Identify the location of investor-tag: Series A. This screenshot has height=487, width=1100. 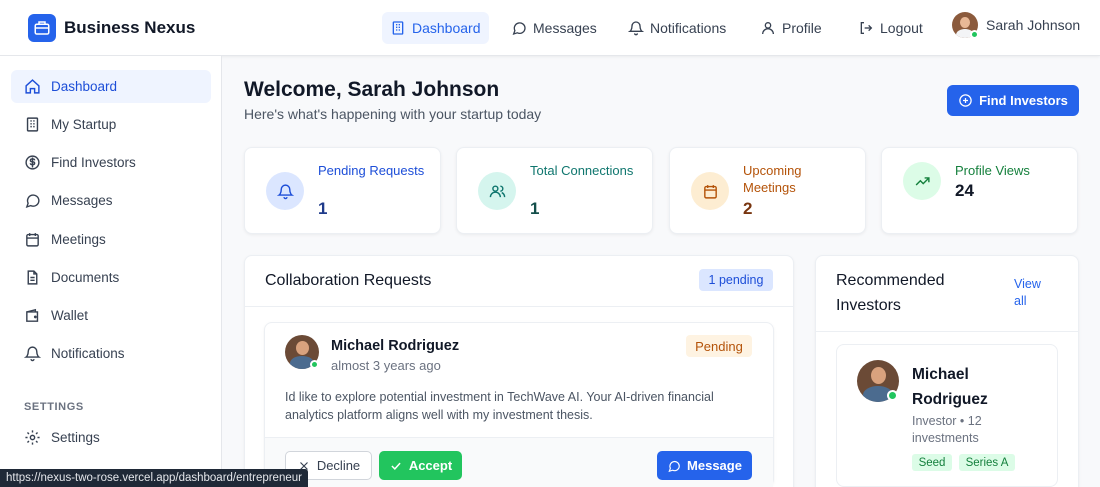
(987, 462).